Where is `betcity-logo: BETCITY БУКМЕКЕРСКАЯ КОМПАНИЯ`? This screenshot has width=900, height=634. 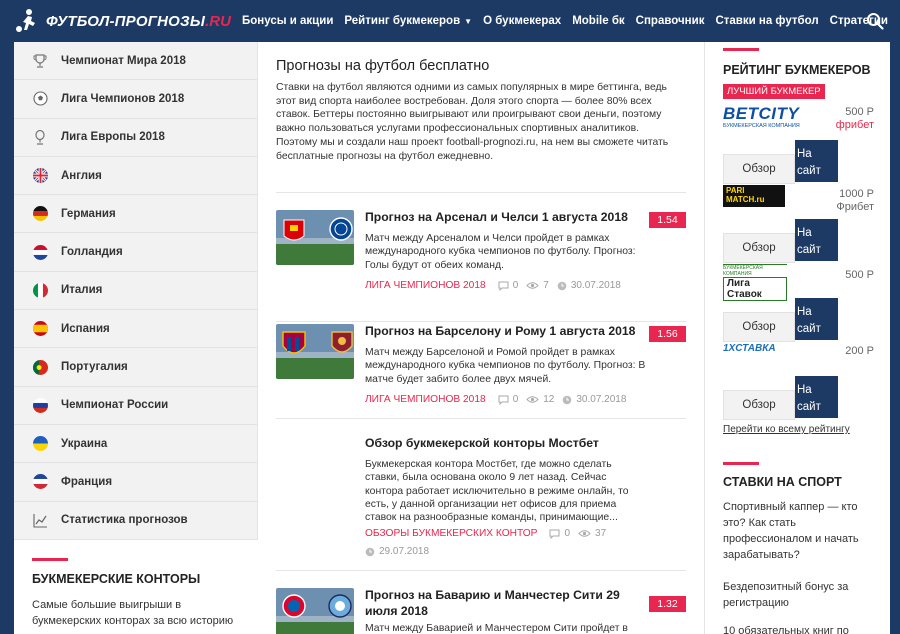
betcity-logo: BETCITY БУКМЕКЕРСКАЯ КОМПАНИЯ is located at coordinates (761, 116).